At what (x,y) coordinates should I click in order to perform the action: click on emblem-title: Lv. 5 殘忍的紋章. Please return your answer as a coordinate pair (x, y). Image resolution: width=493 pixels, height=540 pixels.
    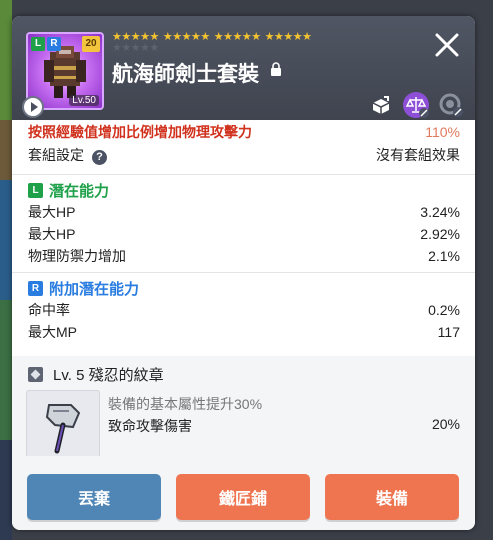
    Looking at the image, I should click on (96, 374).